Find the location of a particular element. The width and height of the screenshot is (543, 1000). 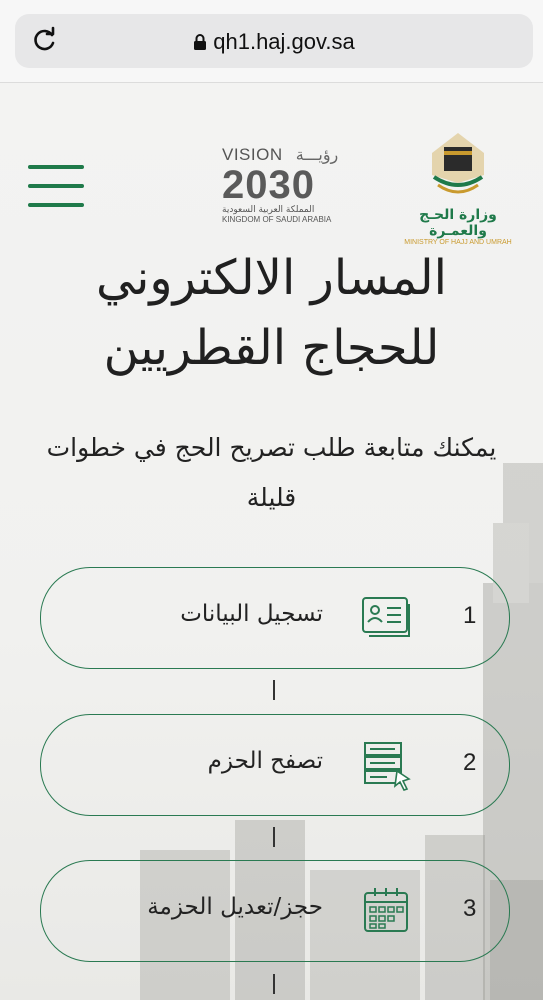

step-number: 3 is located at coordinates (470, 908).